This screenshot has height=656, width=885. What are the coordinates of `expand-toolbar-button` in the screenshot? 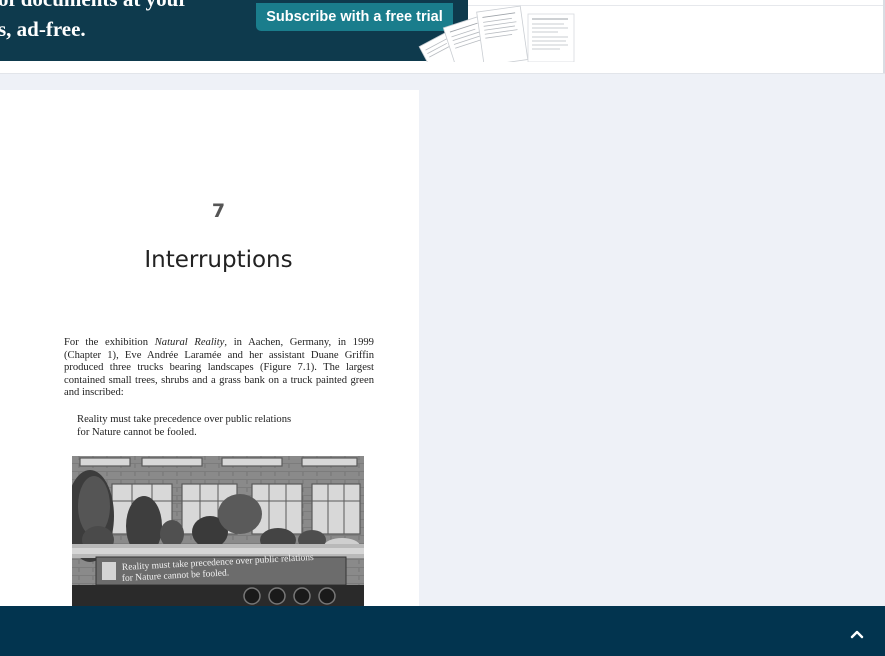 It's located at (857, 634).